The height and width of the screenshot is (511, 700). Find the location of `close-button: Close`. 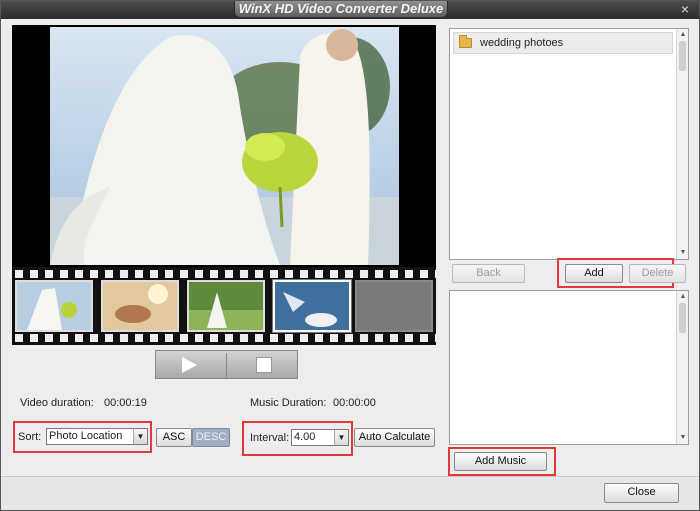

close-button: Close is located at coordinates (641, 493).